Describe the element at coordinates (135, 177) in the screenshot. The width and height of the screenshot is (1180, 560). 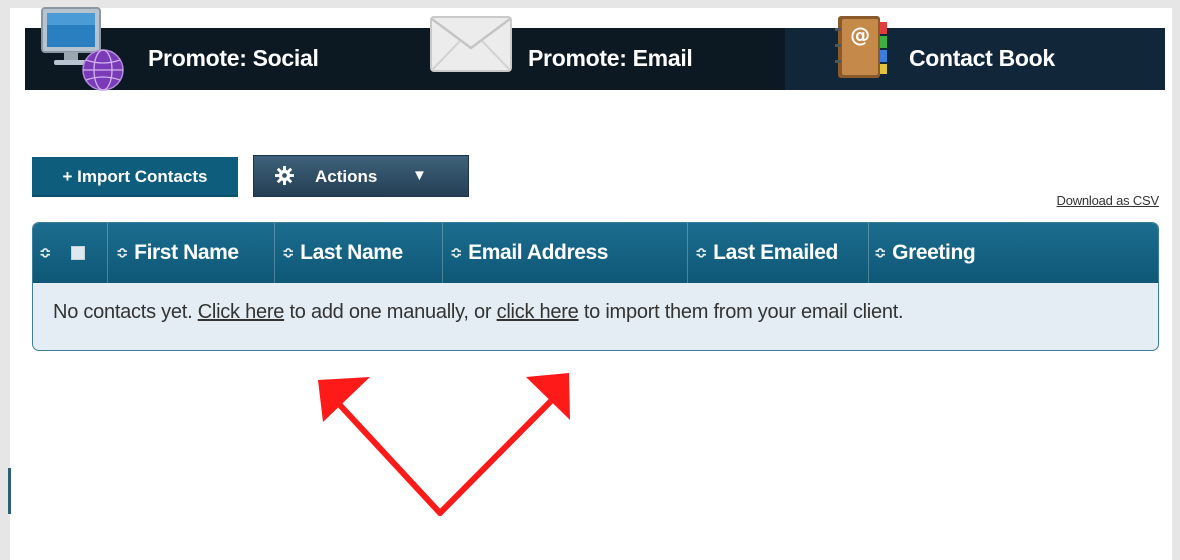
I see `import-contacts-button: + Import Contacts` at that location.